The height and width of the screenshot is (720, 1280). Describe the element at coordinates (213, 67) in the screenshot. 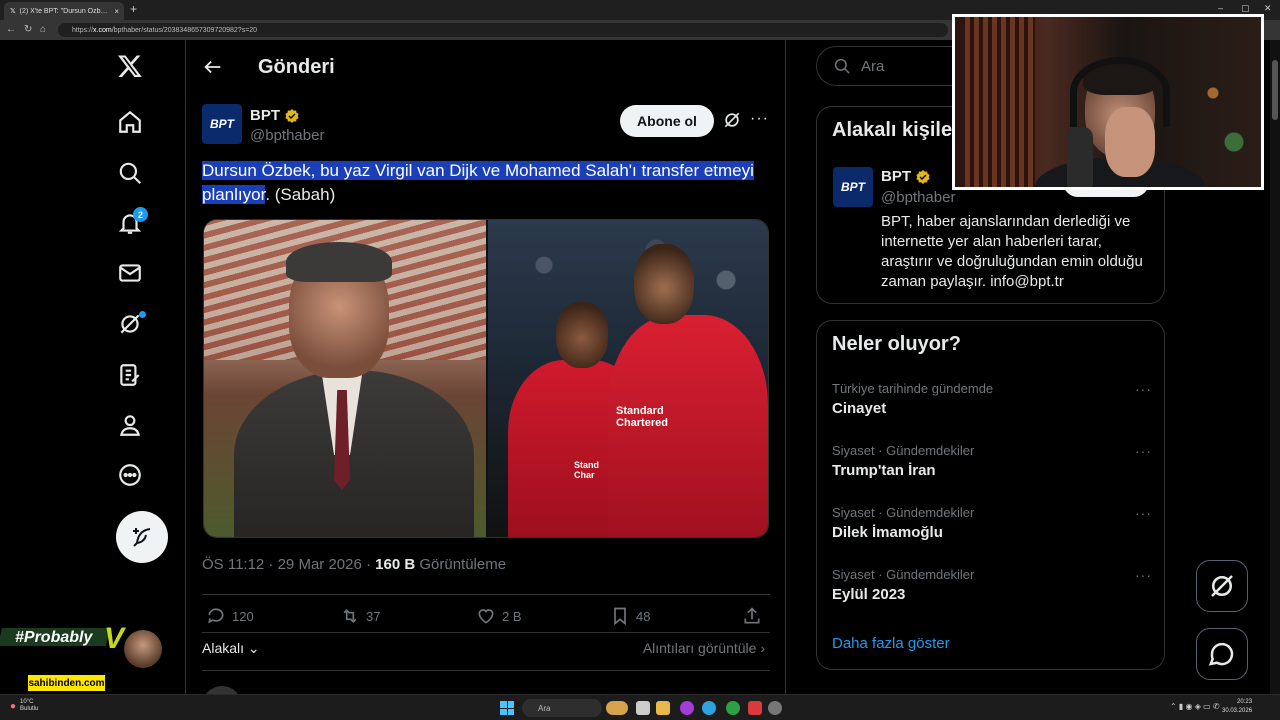

I see `back-arrow-icon` at that location.